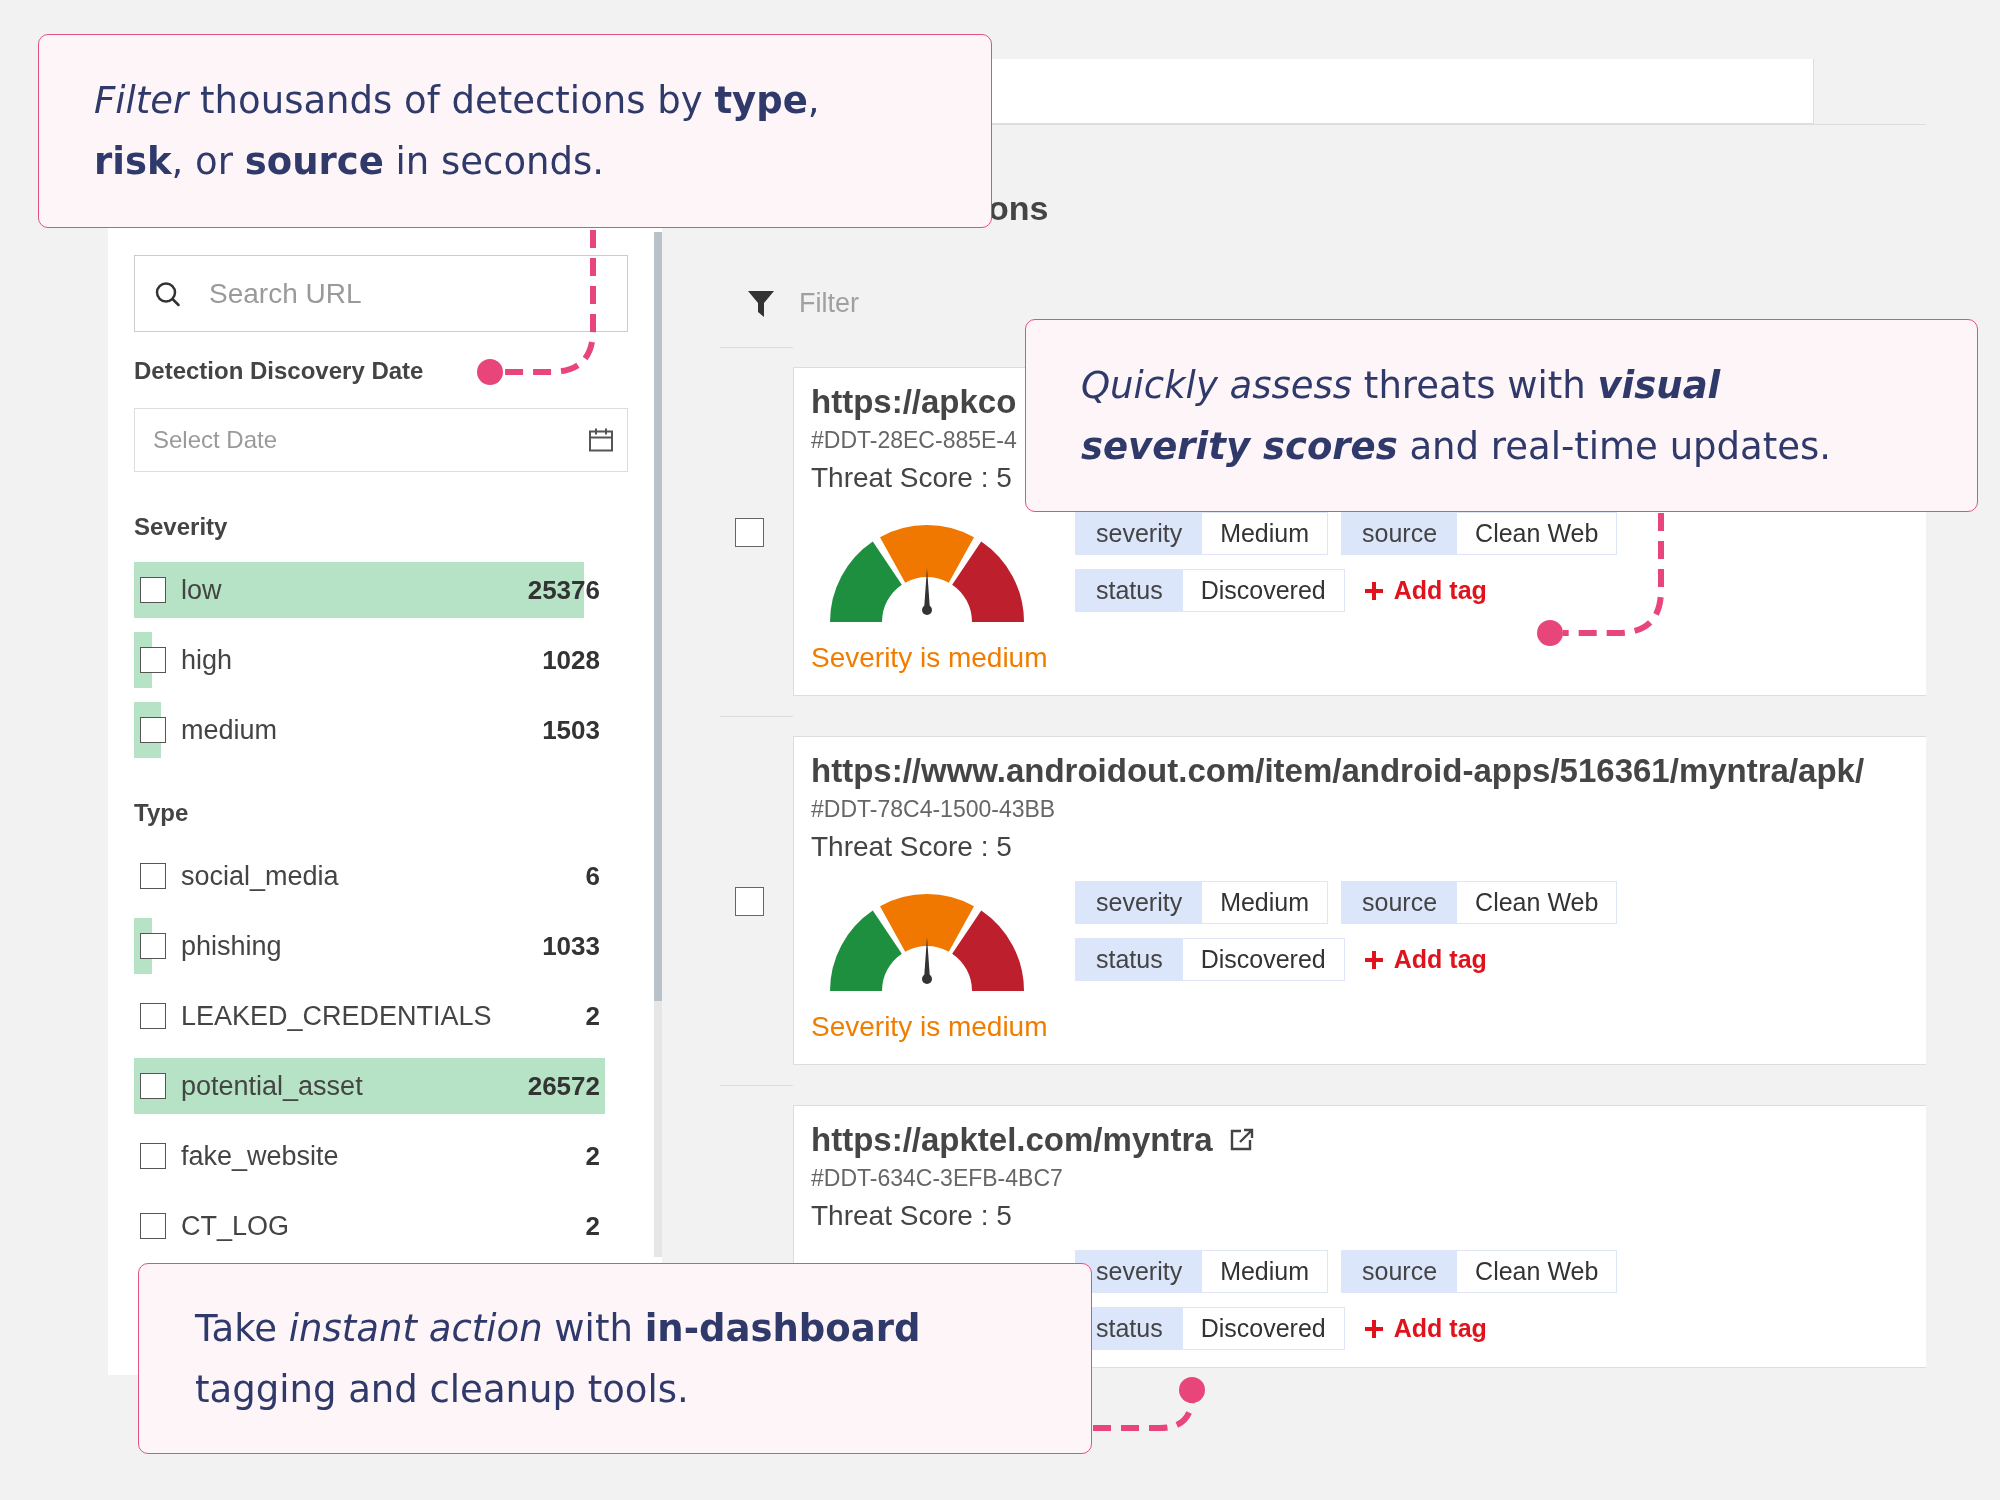  What do you see at coordinates (658, 616) in the screenshot?
I see `scrollbar-thumb` at bounding box center [658, 616].